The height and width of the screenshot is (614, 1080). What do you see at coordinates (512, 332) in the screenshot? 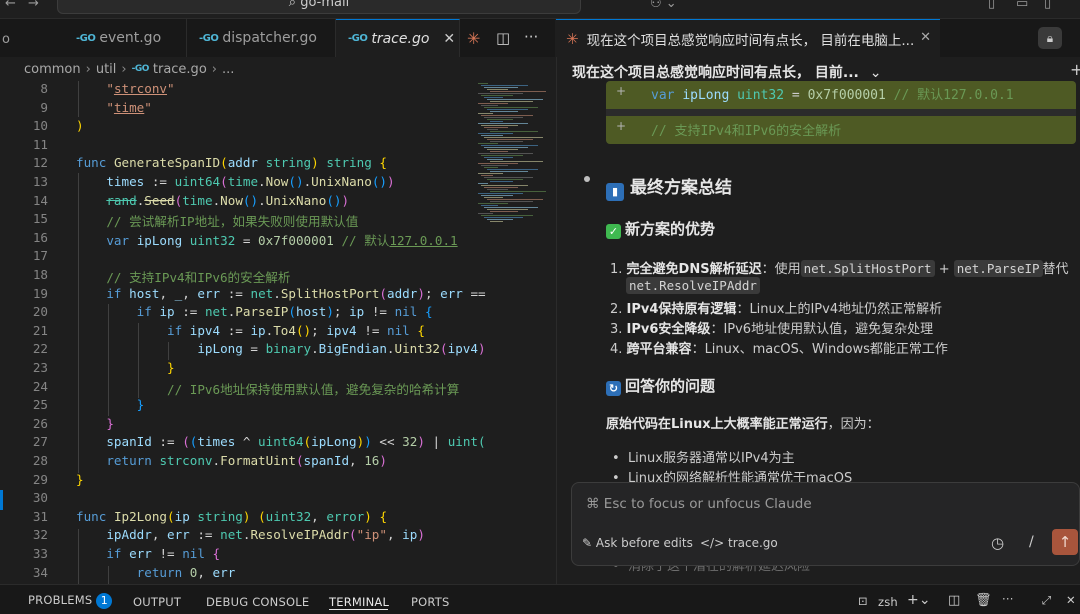
I see `minimap` at bounding box center [512, 332].